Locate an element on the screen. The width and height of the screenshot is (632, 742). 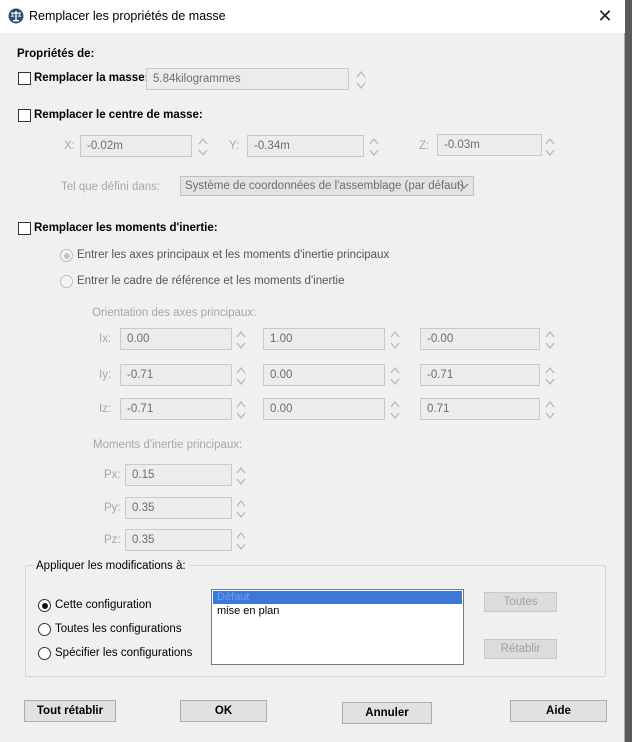
iz-1-input: -0.71 is located at coordinates (176, 409).